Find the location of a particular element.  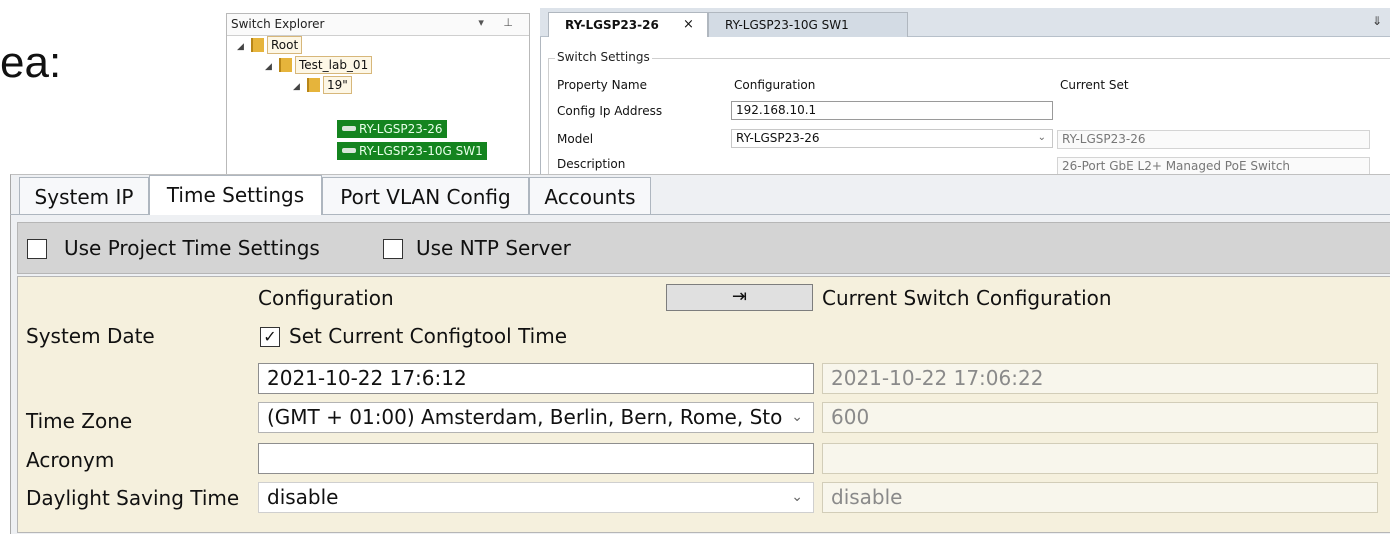

tab-label: Port VLAN Config is located at coordinates (425, 197).